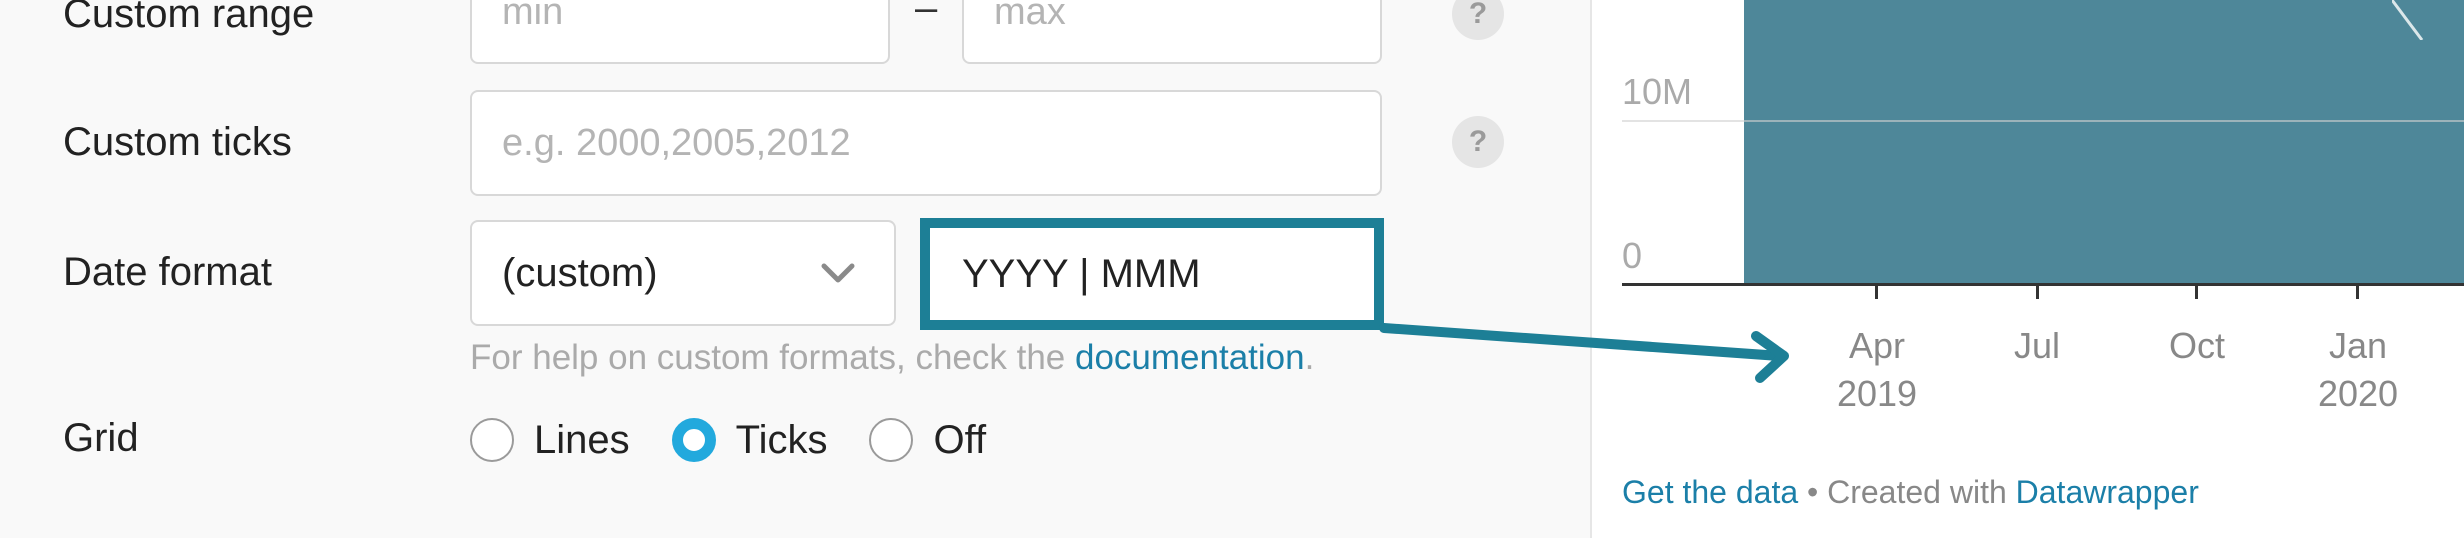 This screenshot has height=538, width=2464. What do you see at coordinates (960, 440) in the screenshot?
I see `grid-option-label: Off` at bounding box center [960, 440].